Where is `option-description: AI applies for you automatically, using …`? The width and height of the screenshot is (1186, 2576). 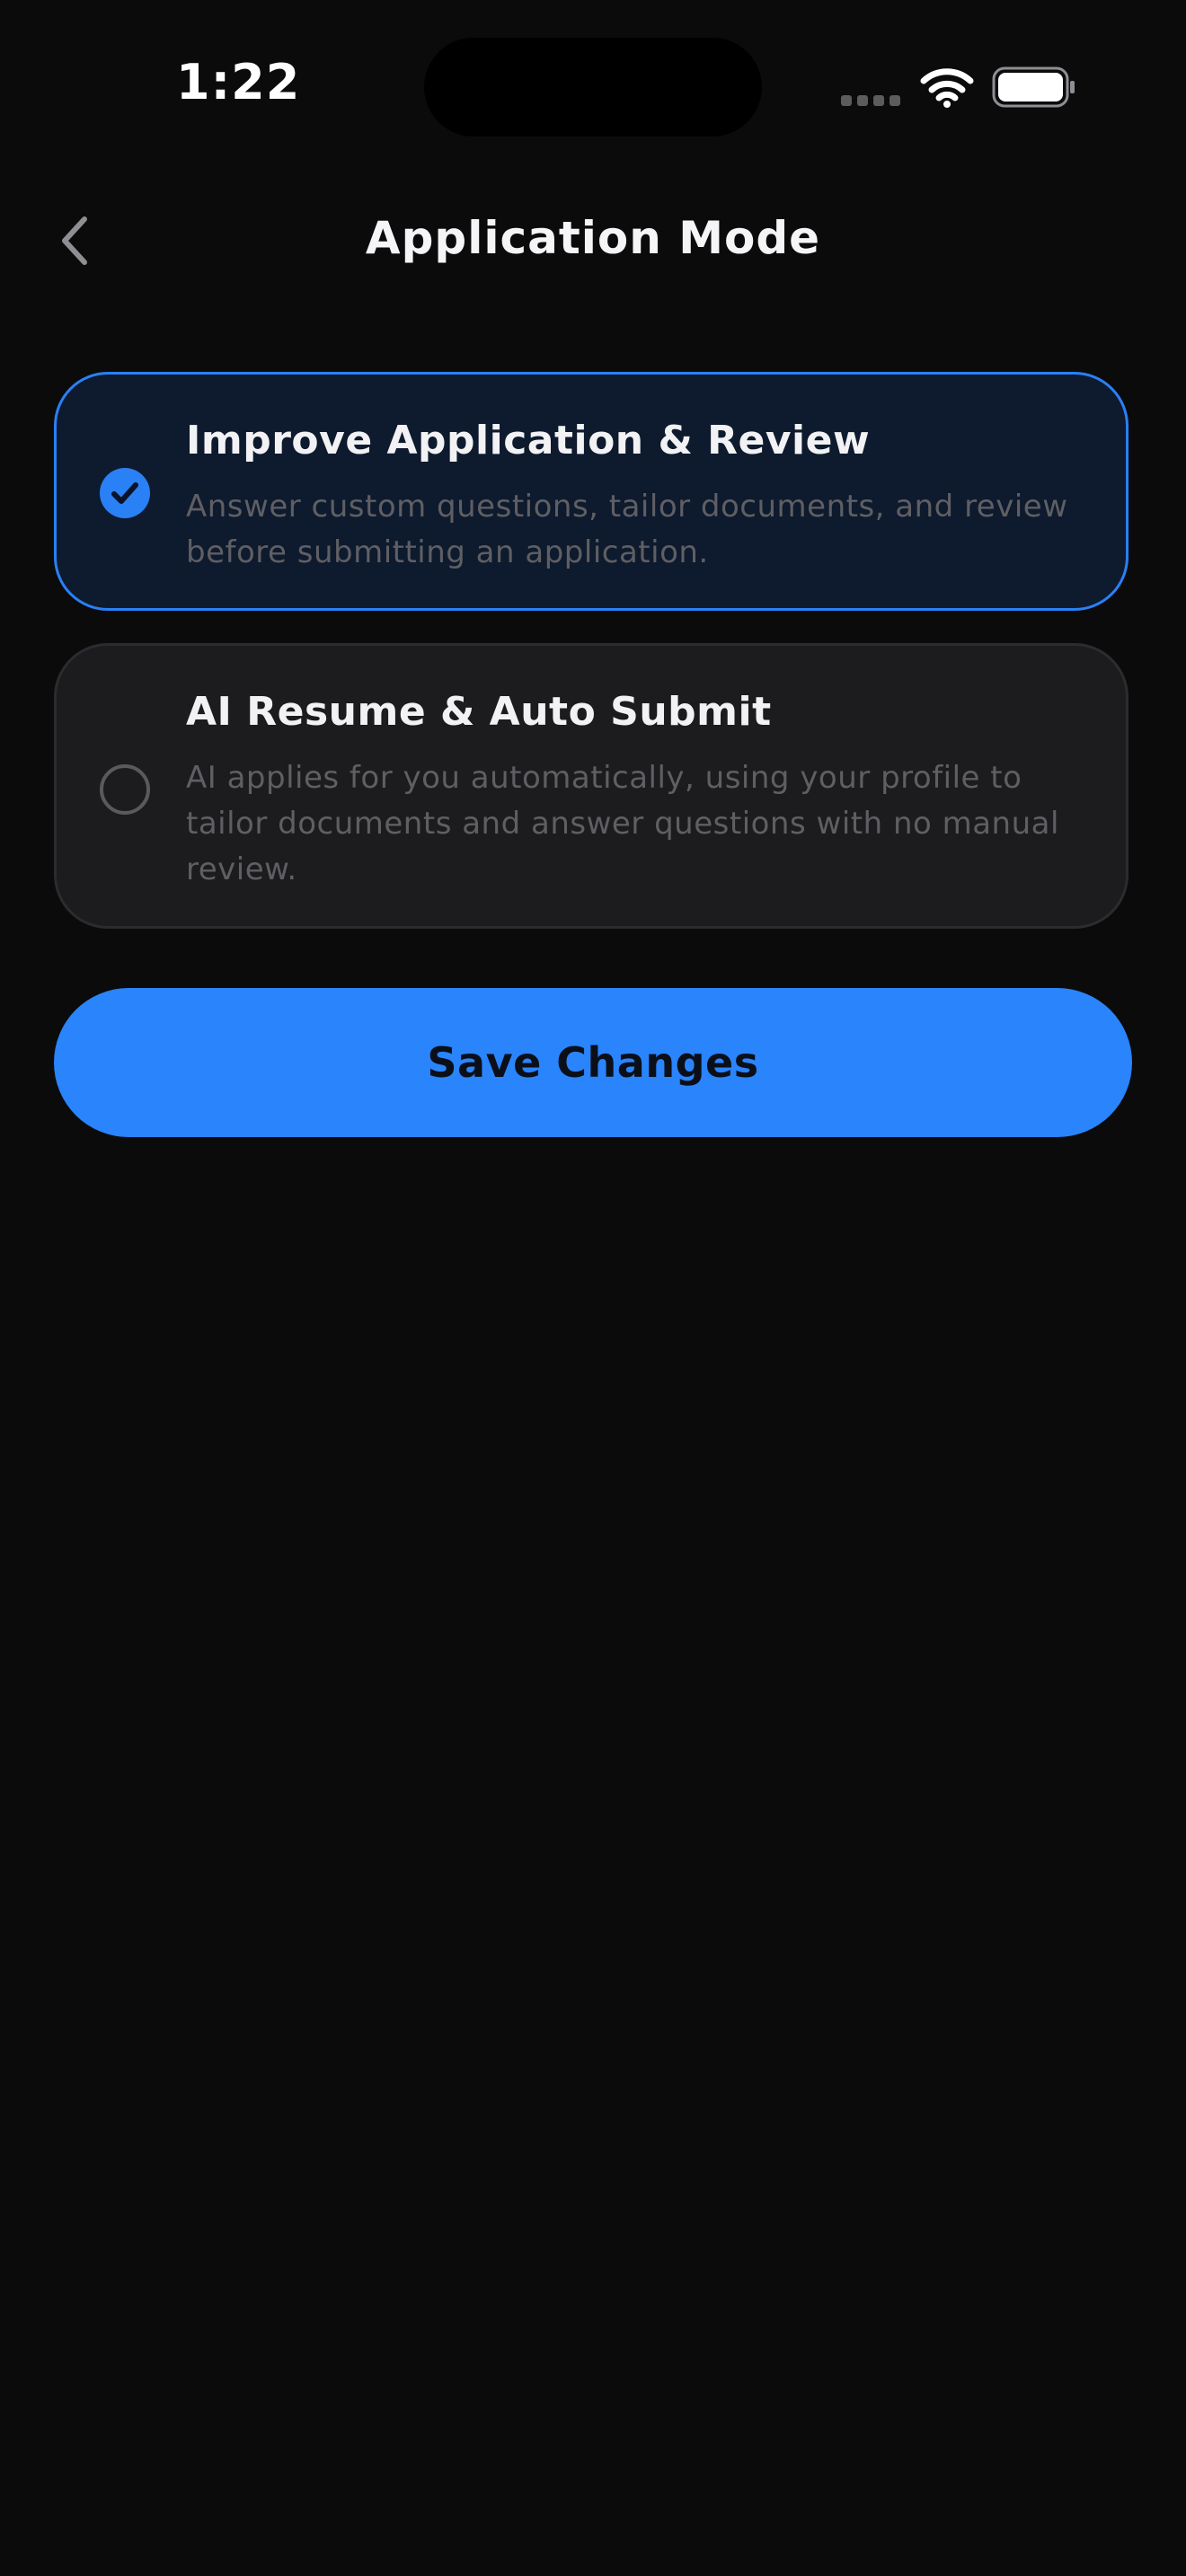
option-description: AI applies for you automatically, using … is located at coordinates (622, 823).